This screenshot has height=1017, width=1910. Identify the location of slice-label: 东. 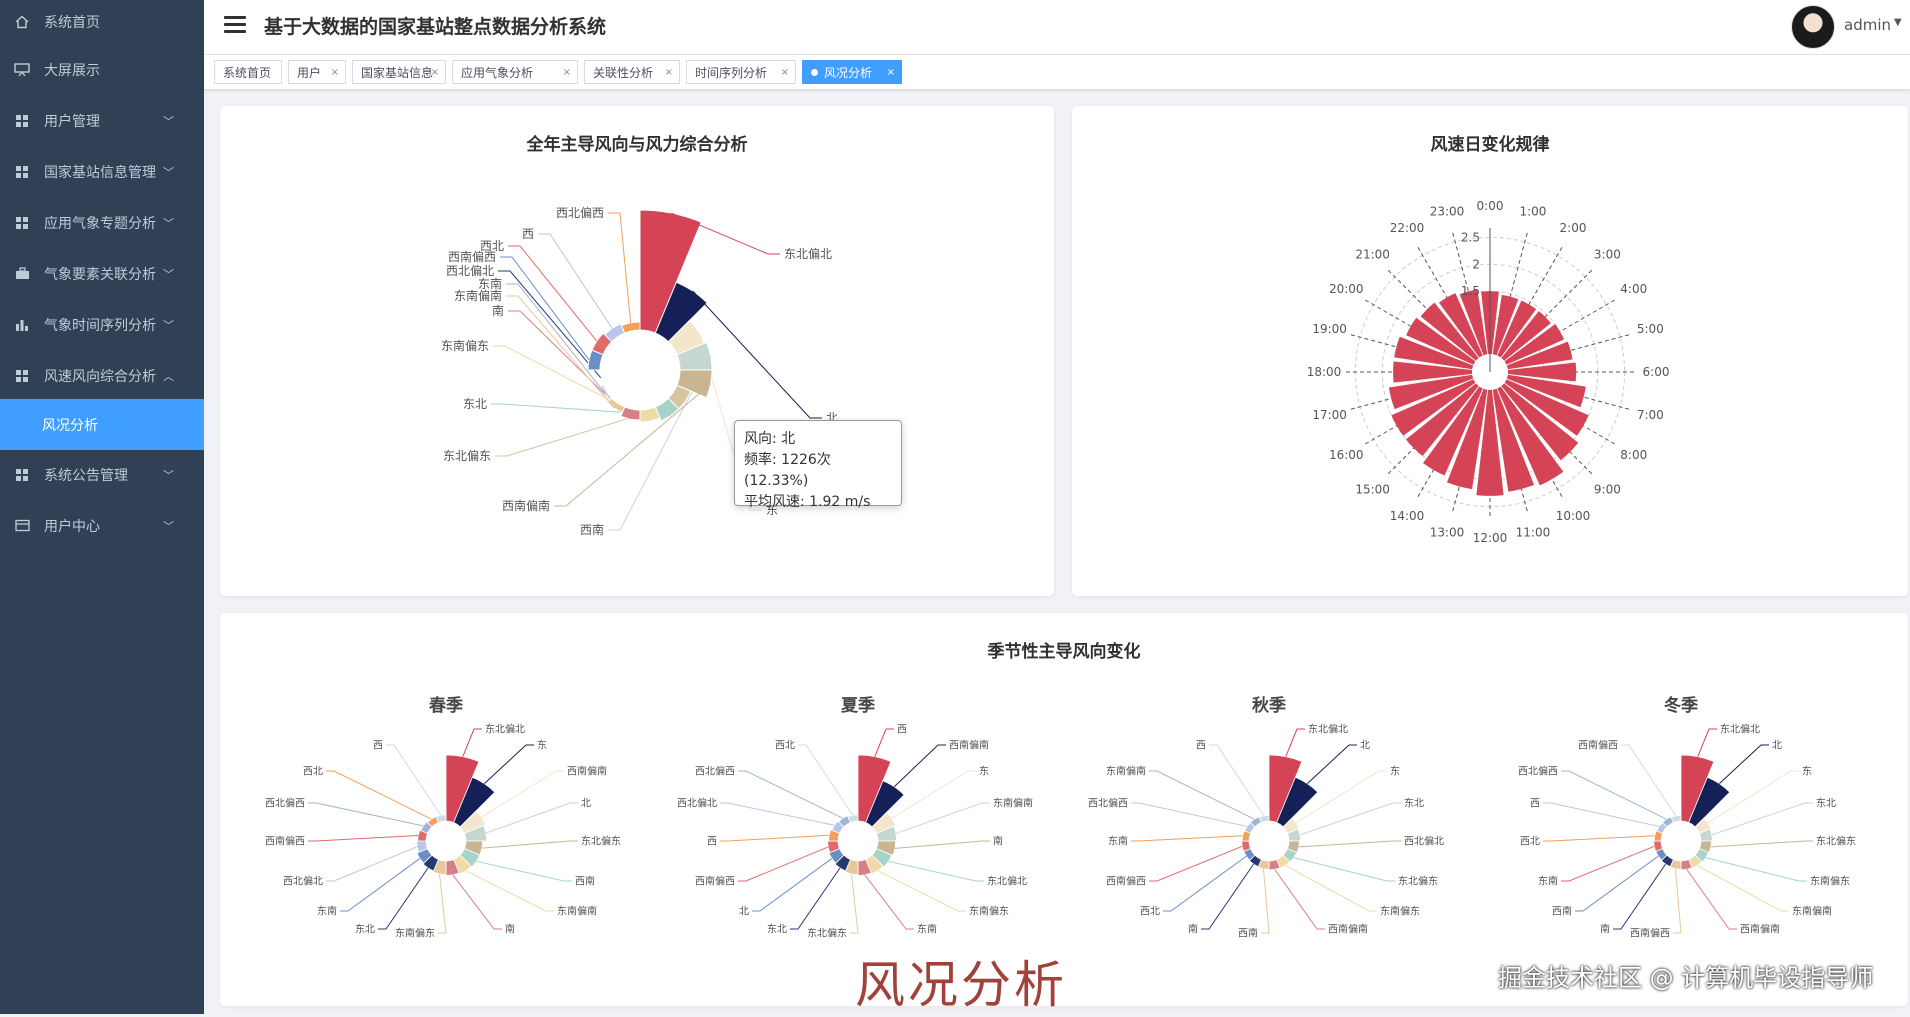
(984, 771).